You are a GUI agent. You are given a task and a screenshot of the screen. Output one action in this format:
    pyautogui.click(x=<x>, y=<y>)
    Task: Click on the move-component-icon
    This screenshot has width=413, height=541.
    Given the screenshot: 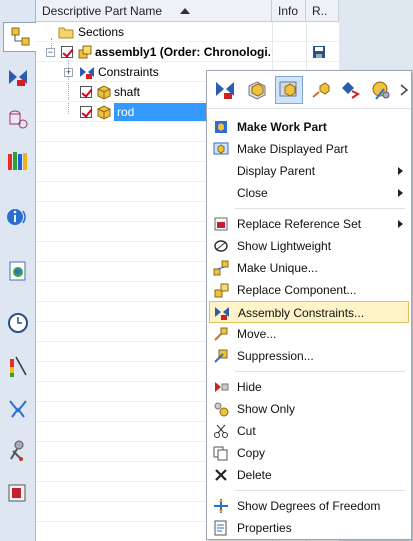 What is the action you would take?
    pyautogui.click(x=321, y=90)
    